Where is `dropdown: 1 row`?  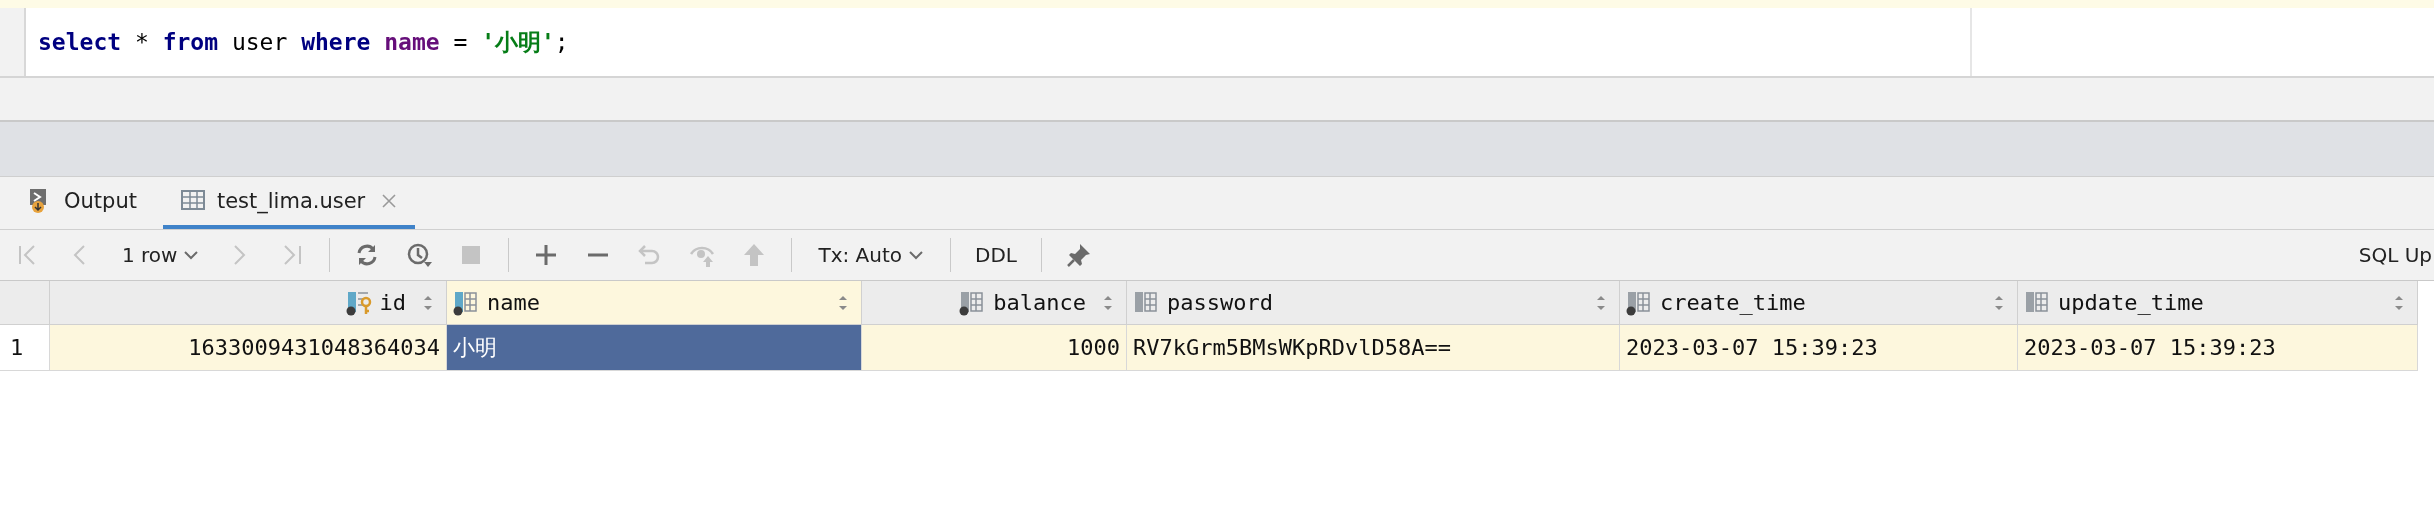 dropdown: 1 row is located at coordinates (161, 255).